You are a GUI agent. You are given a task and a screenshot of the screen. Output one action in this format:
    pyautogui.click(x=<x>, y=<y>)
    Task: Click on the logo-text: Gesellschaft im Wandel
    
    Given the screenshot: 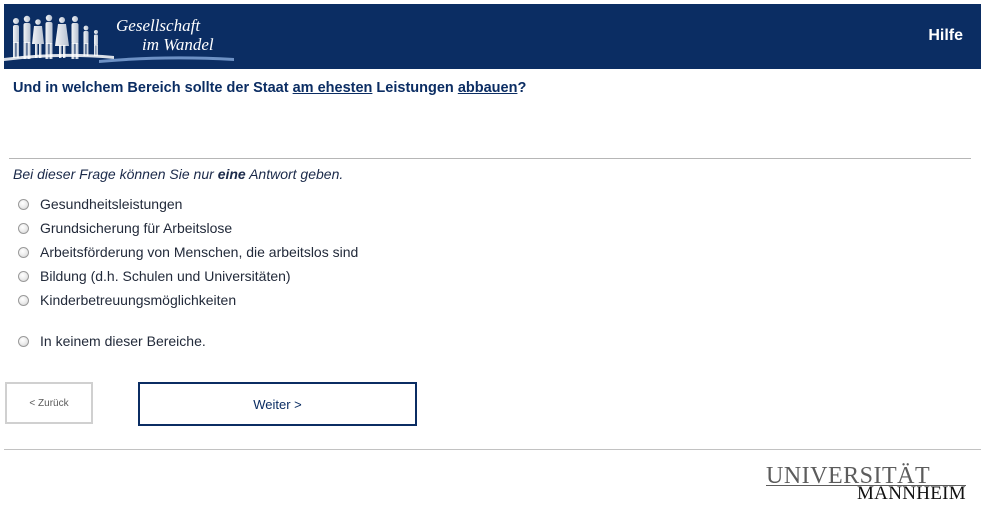 What is the action you would take?
    pyautogui.click(x=165, y=35)
    